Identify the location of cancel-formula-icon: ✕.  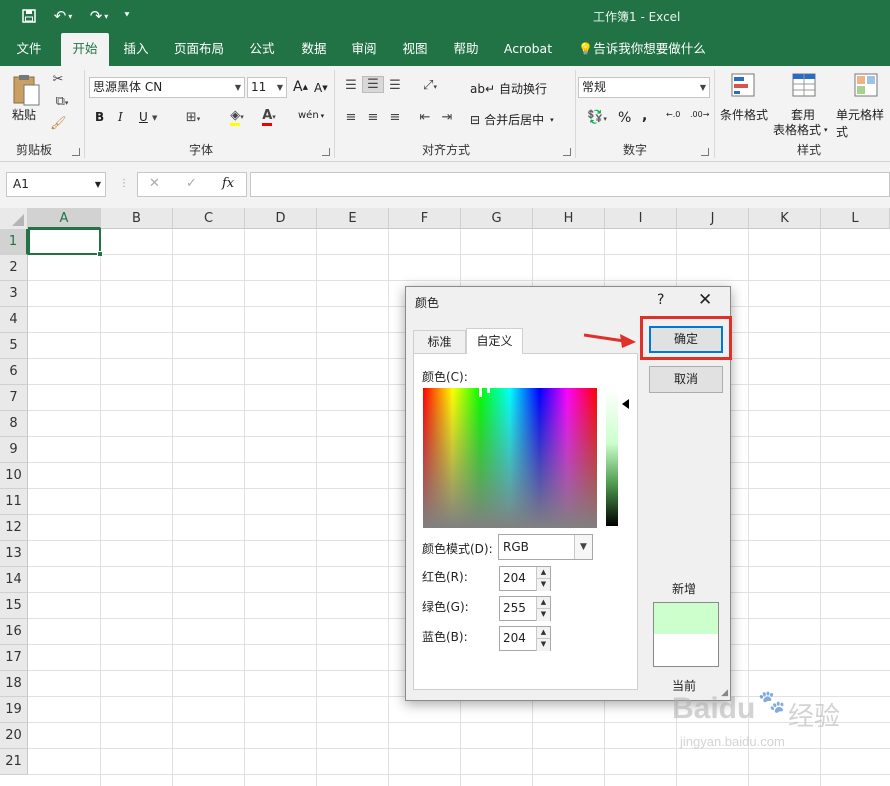
(154, 183).